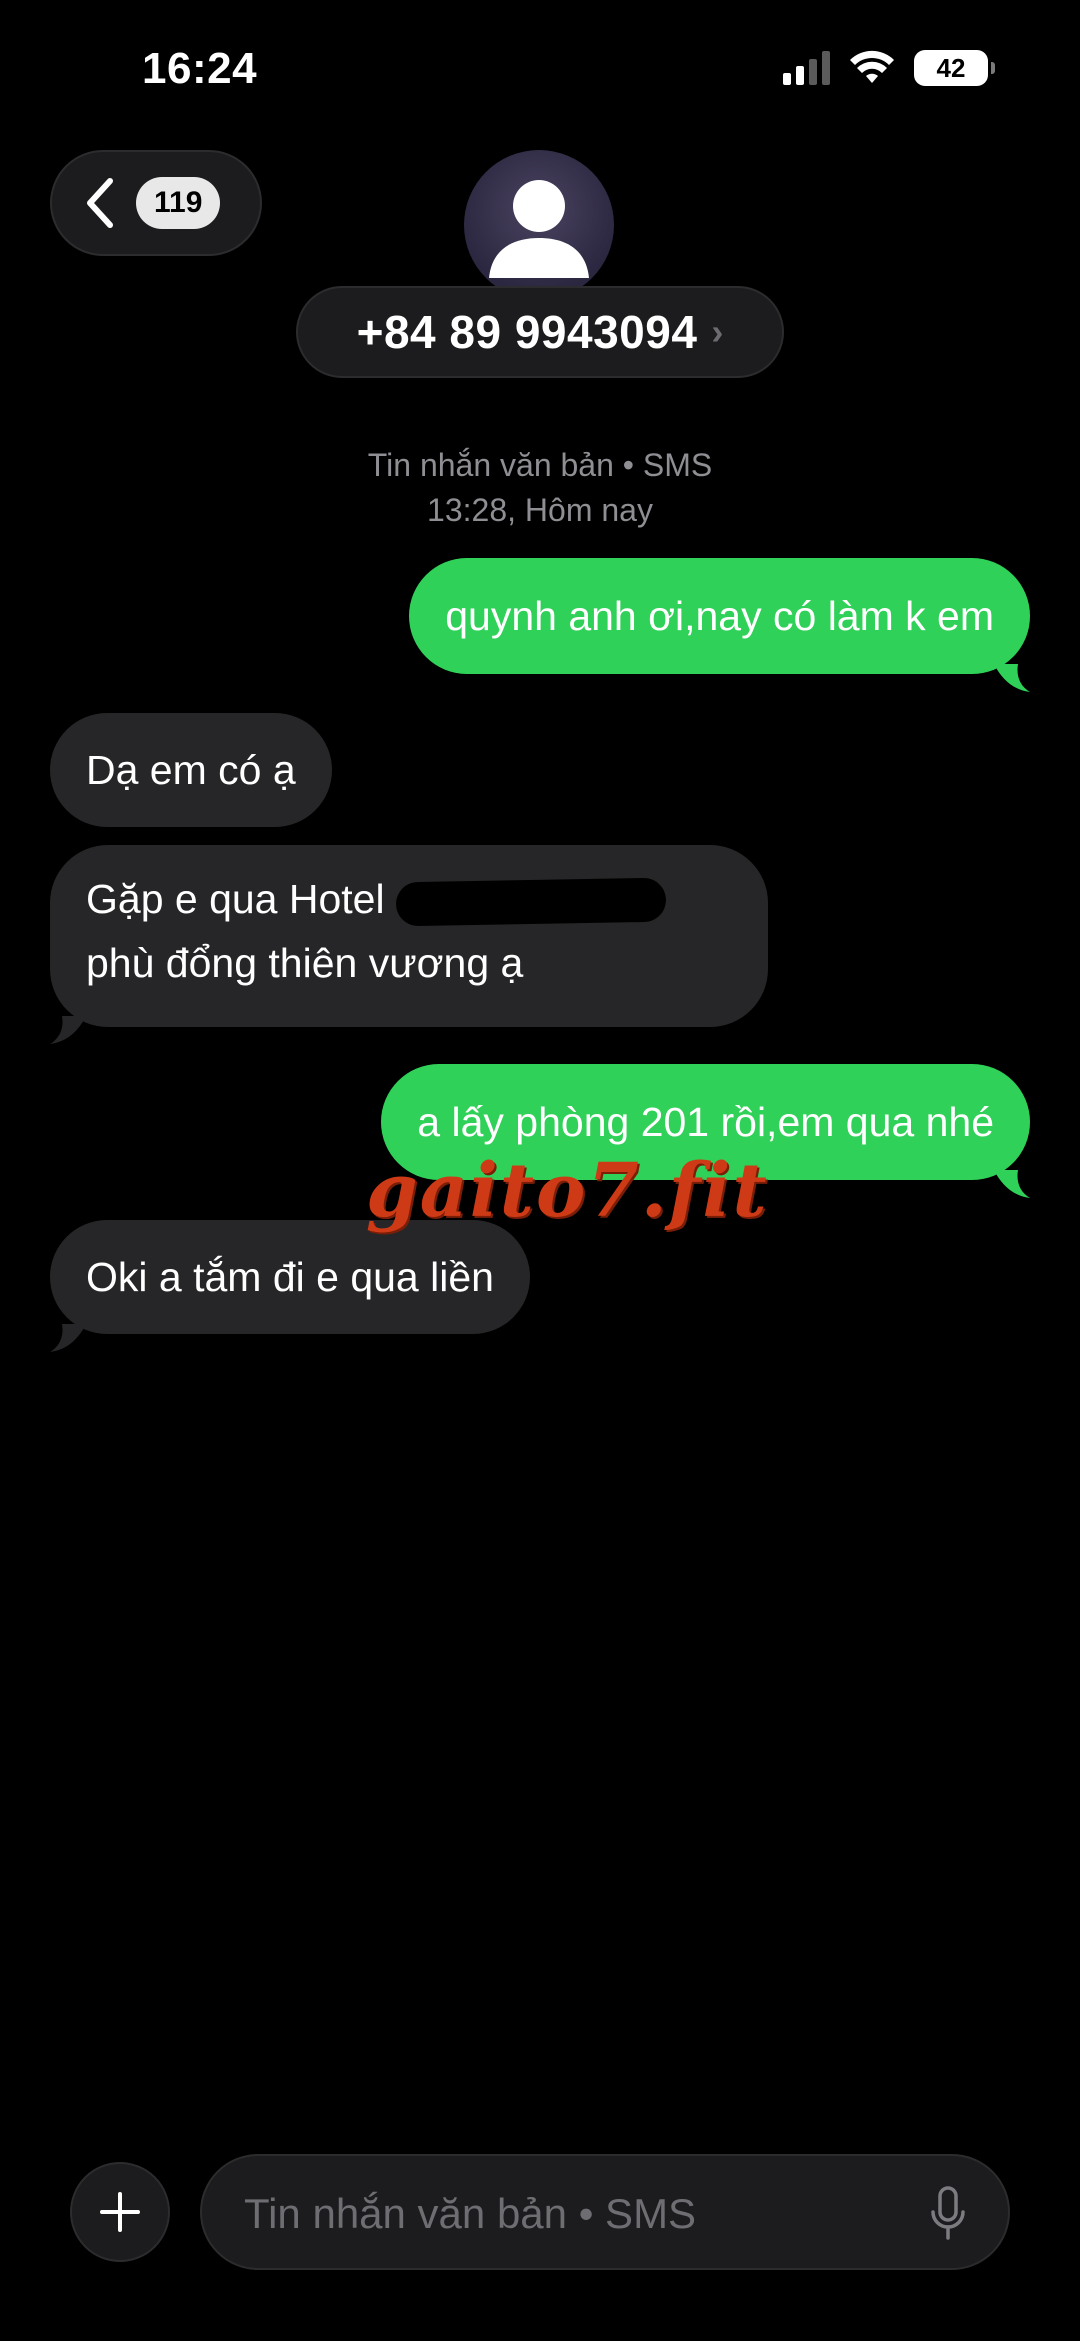  I want to click on chevron-right-icon: ›, so click(717, 331).